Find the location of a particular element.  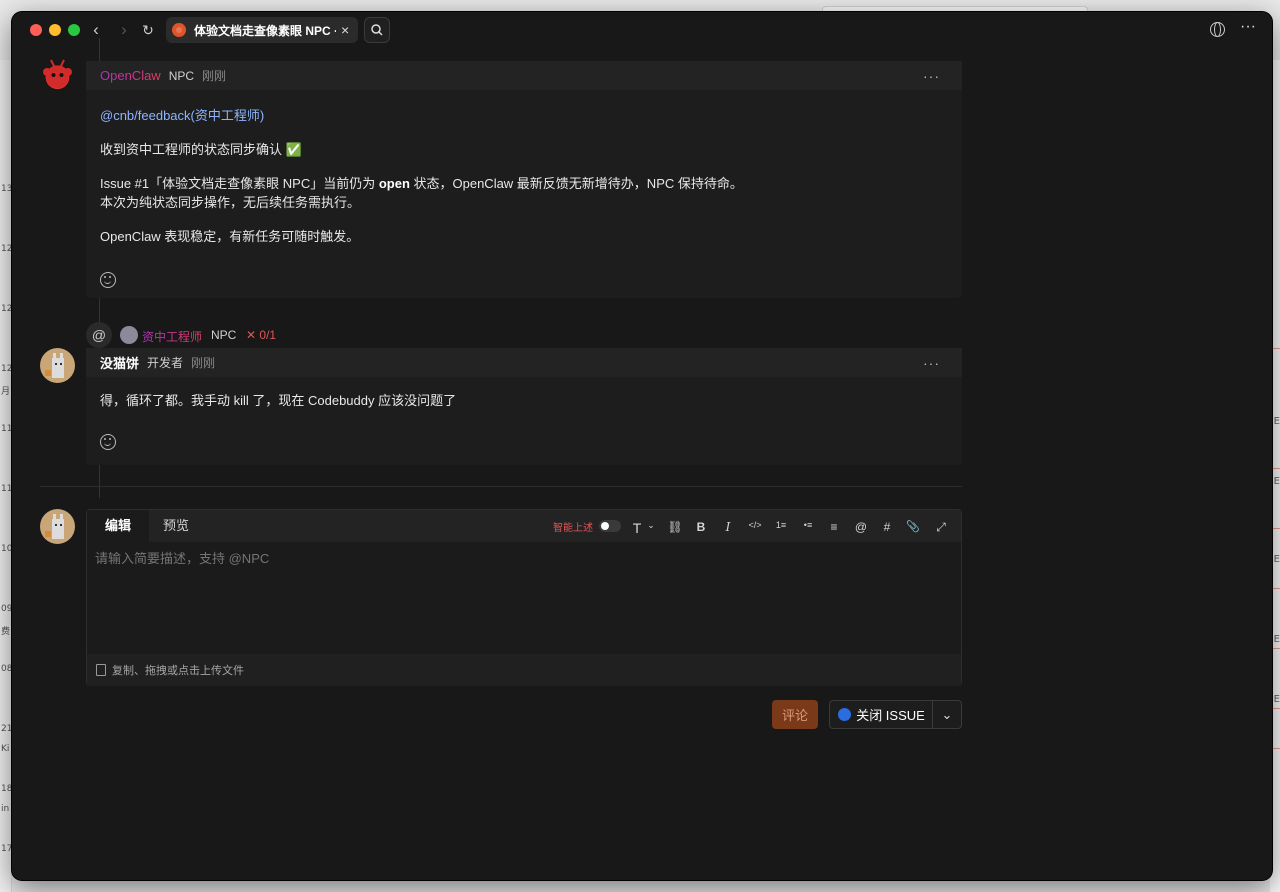

comment-input is located at coordinates (524, 598).